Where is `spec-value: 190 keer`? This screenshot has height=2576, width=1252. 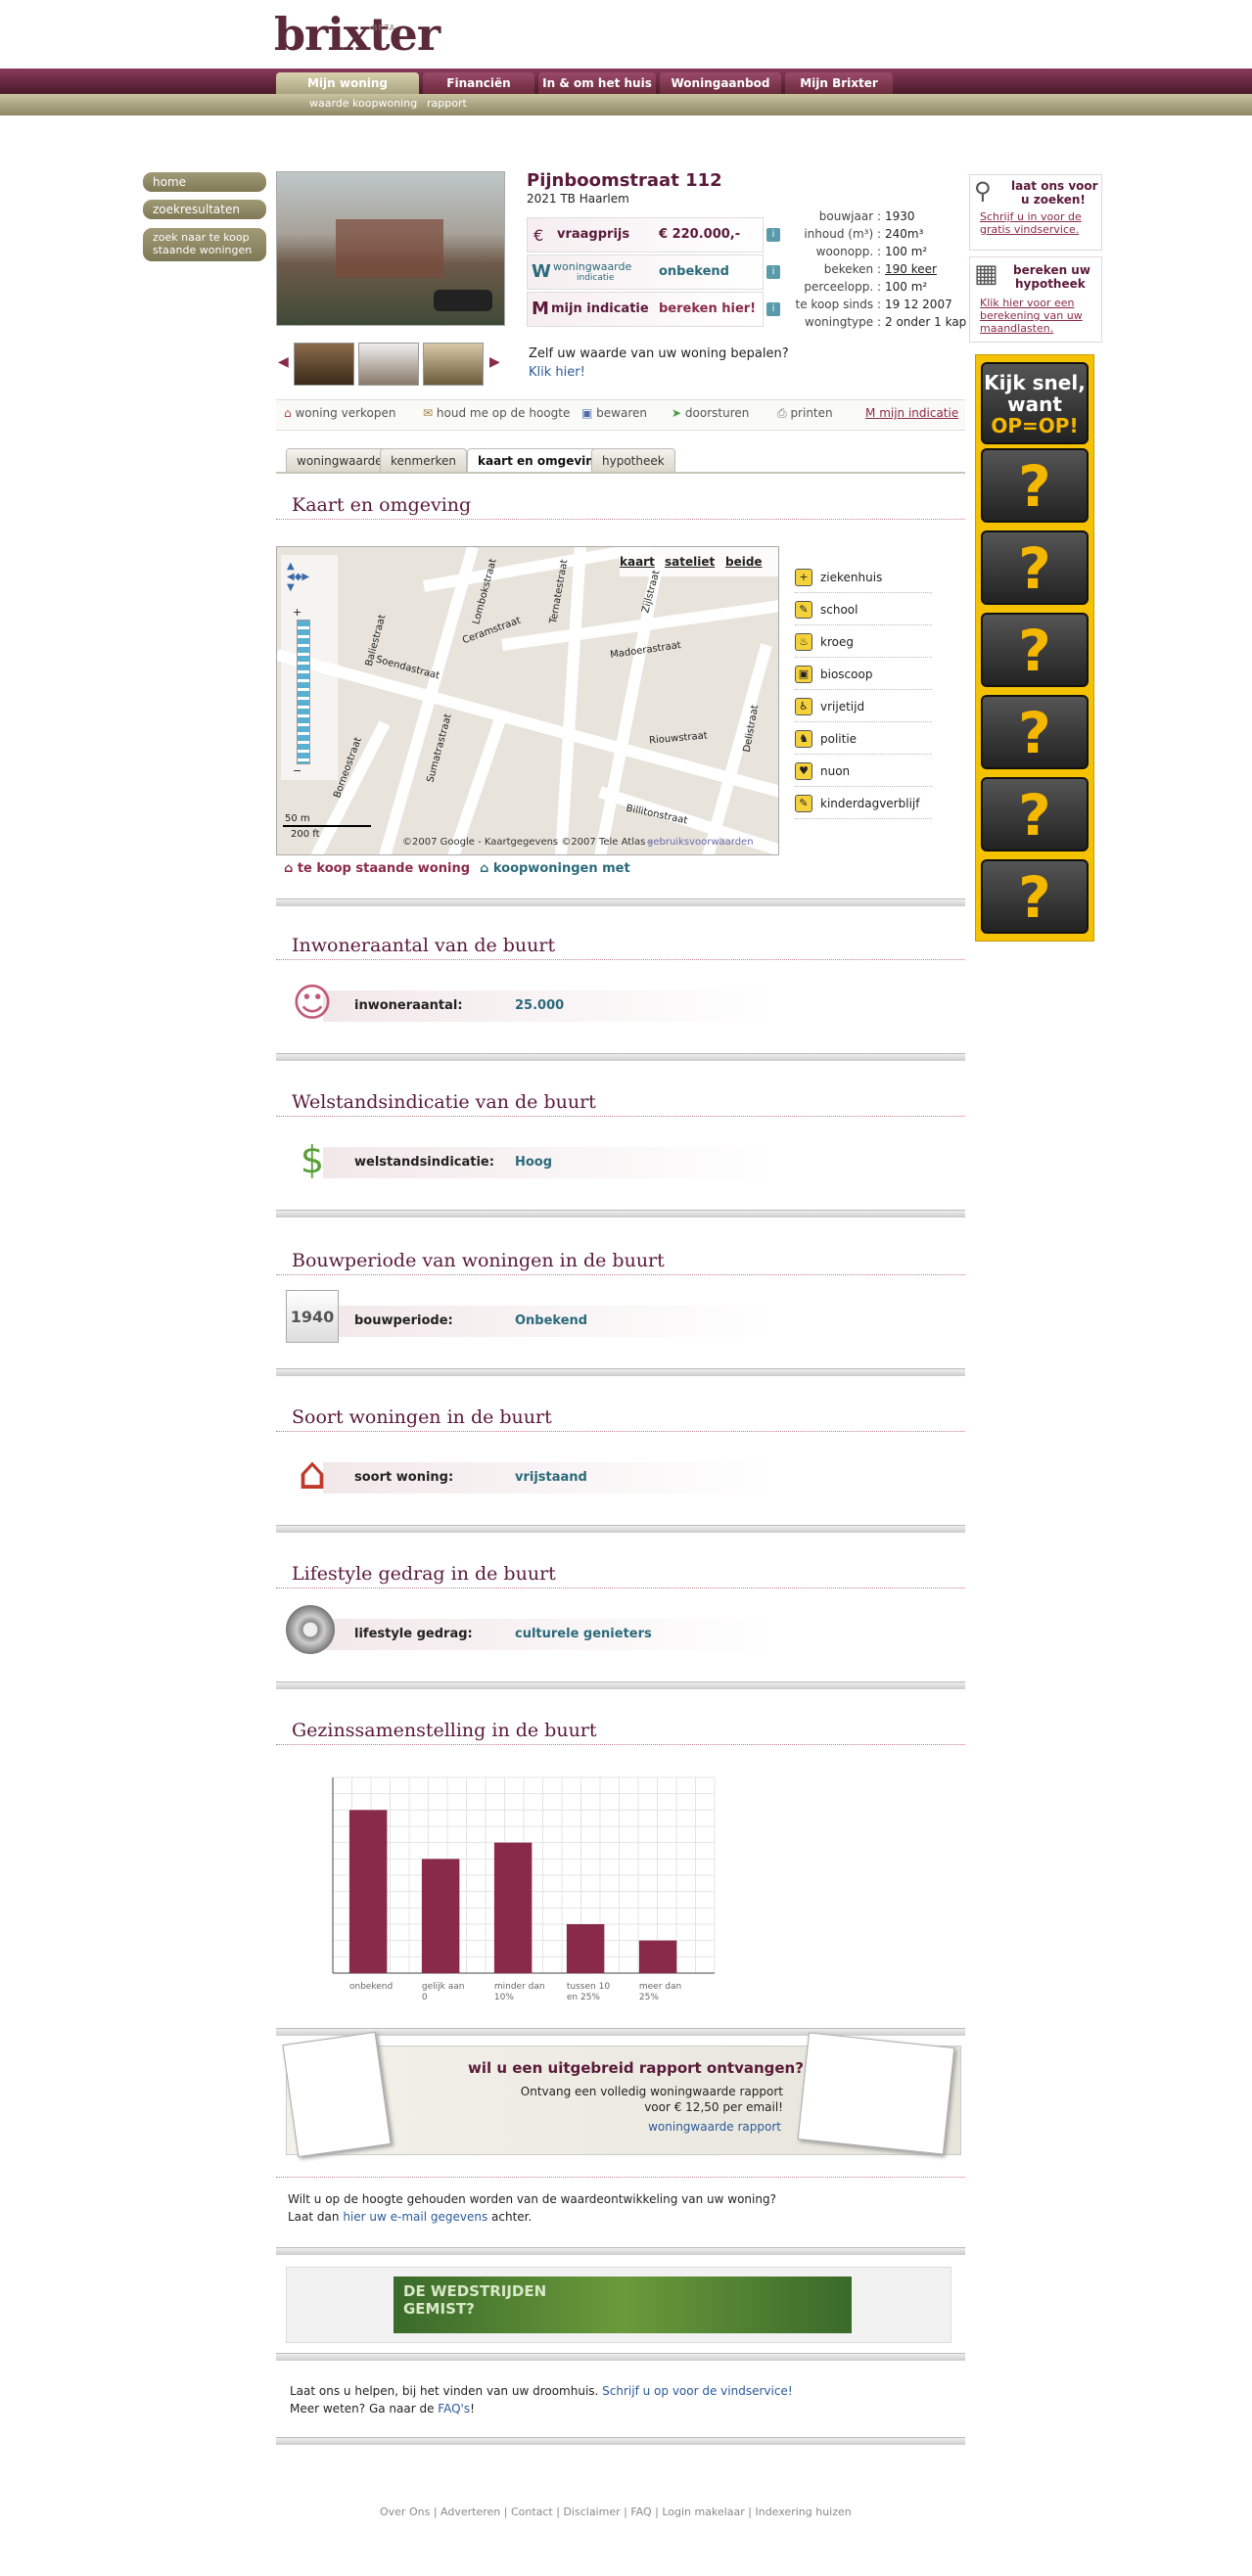
spec-value: 190 keer is located at coordinates (911, 269).